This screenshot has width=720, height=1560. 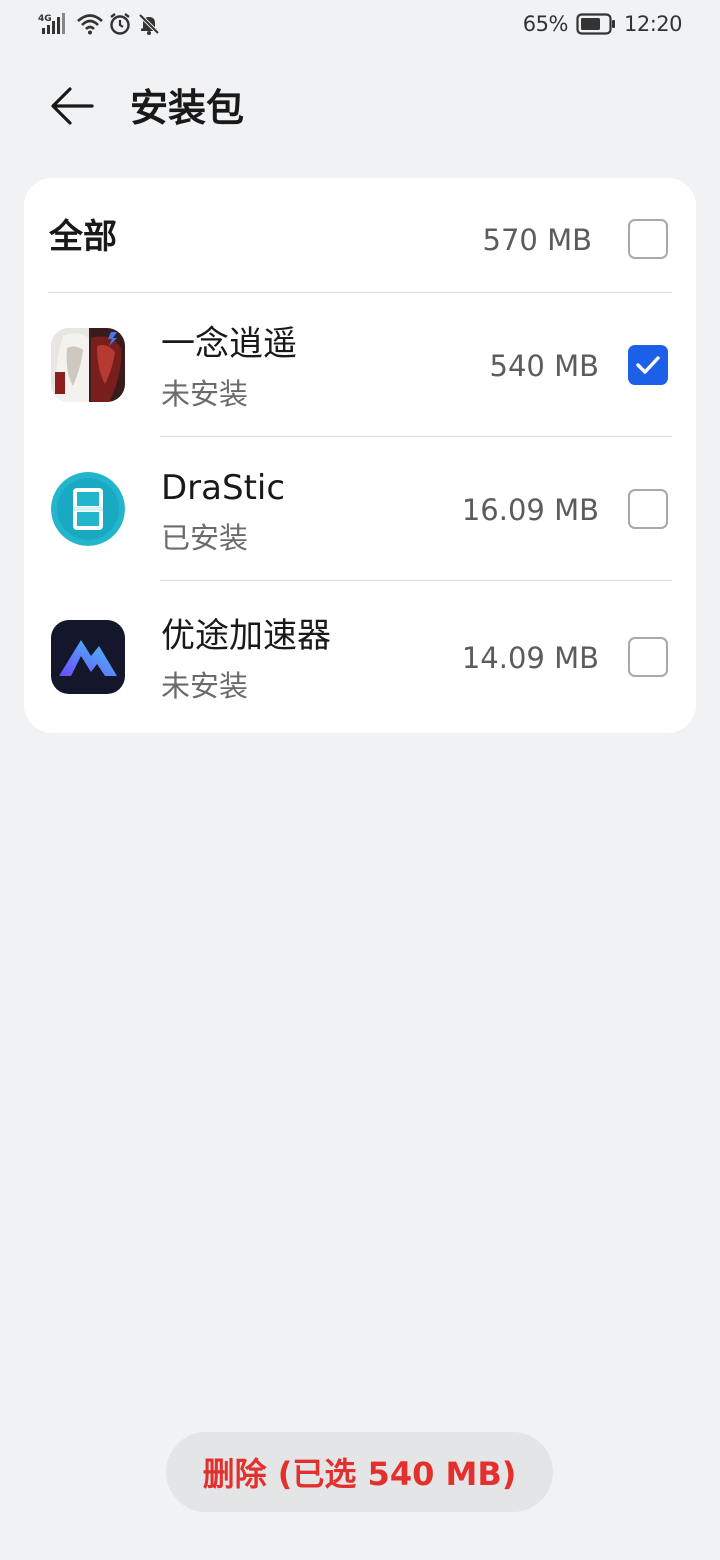 I want to click on status-icons-right: 65% 12:20, so click(x=602, y=24).